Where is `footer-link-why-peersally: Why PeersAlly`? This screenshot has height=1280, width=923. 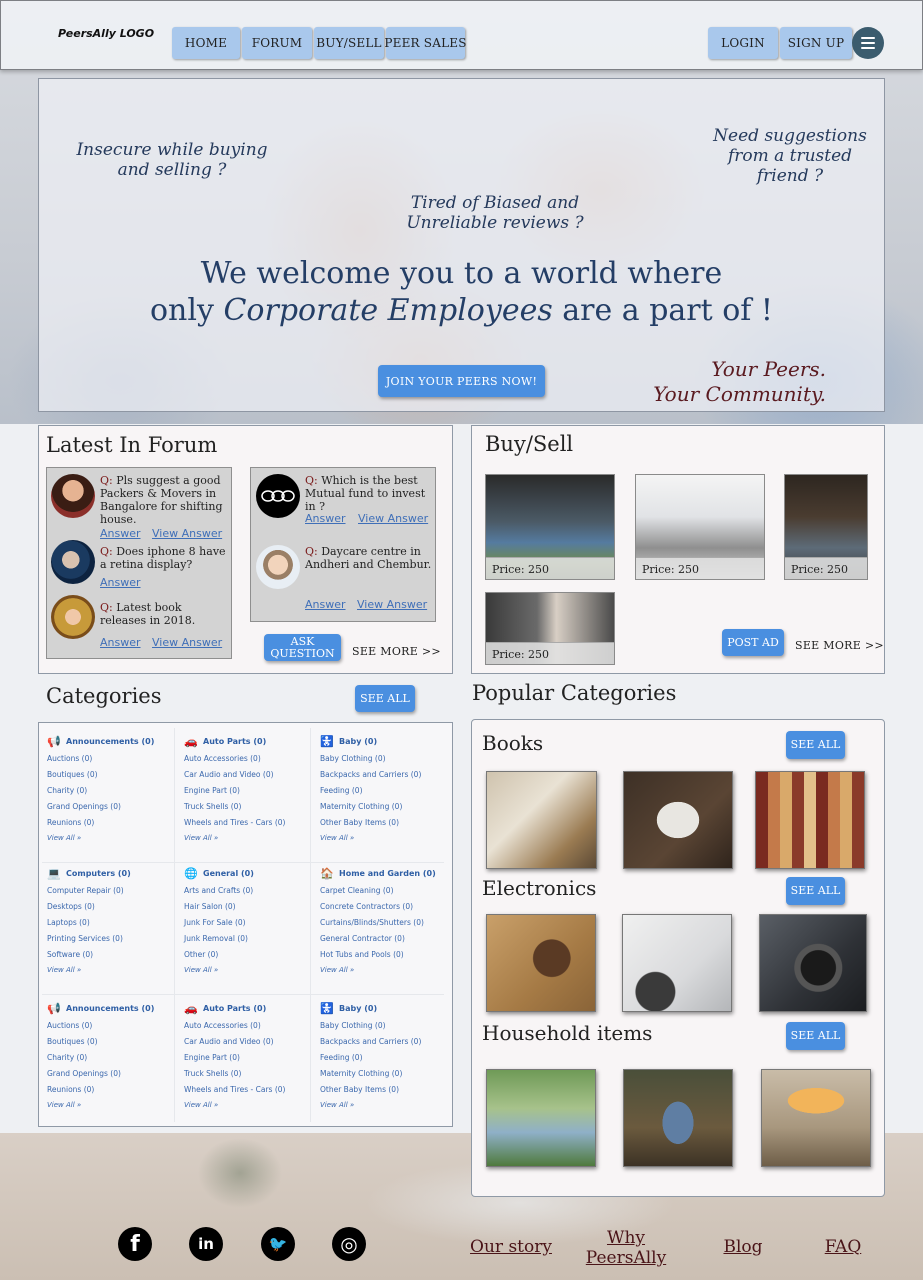 footer-link-why-peersally: Why PeersAlly is located at coordinates (626, 1248).